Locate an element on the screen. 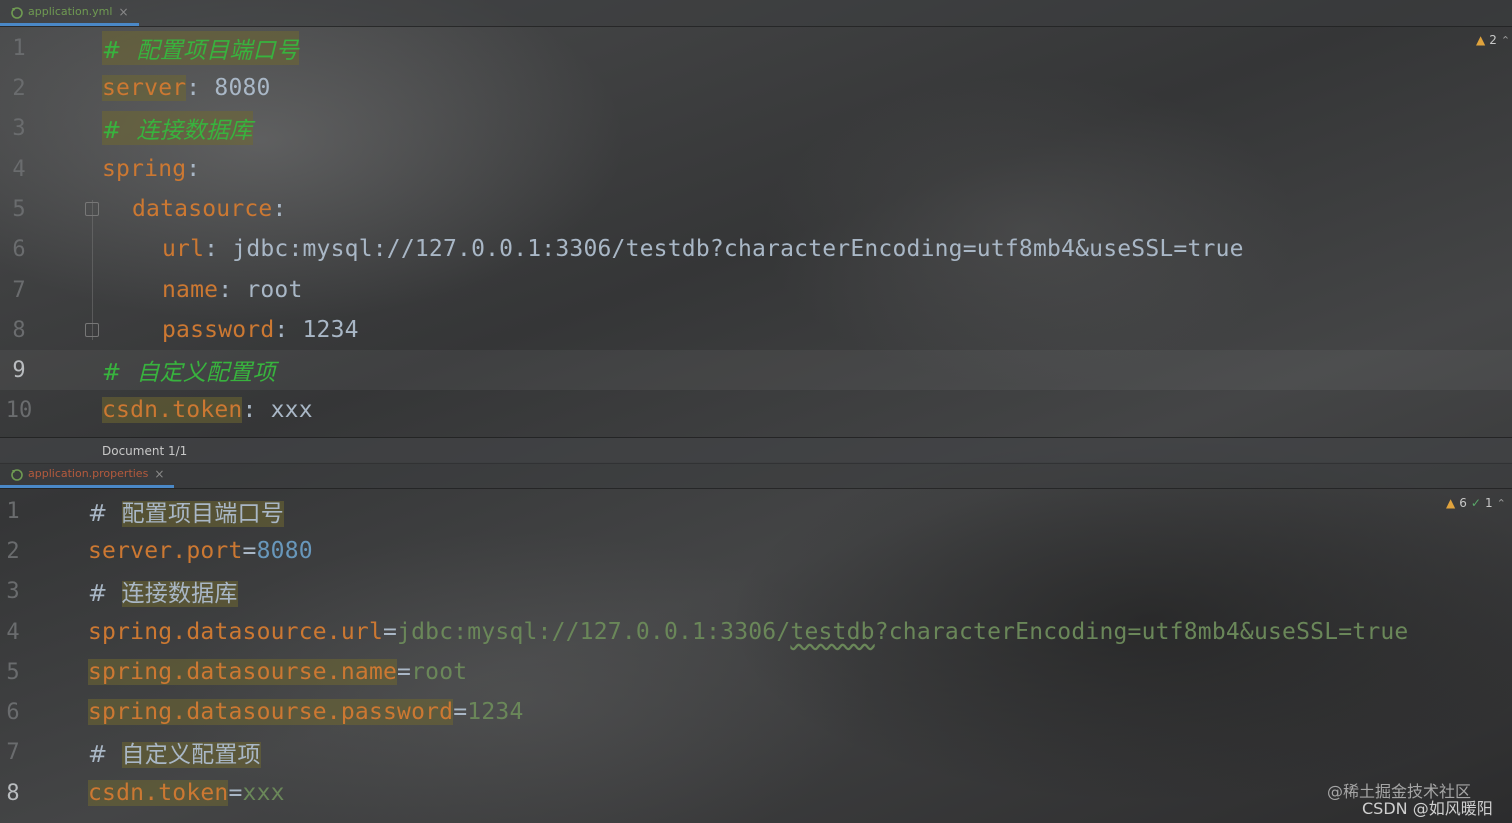 The image size is (1512, 823). property-key: spring.datasource.url is located at coordinates (235, 632).